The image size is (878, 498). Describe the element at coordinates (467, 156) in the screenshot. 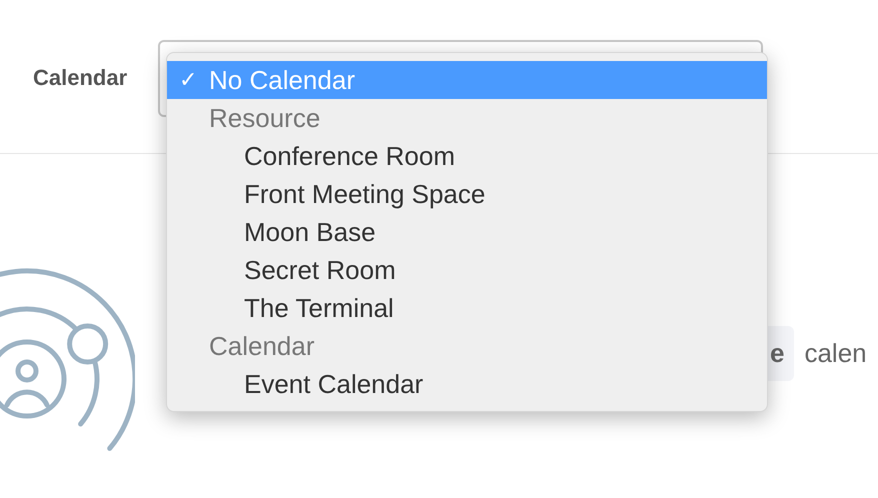

I see `menu-option: Conference Room` at that location.